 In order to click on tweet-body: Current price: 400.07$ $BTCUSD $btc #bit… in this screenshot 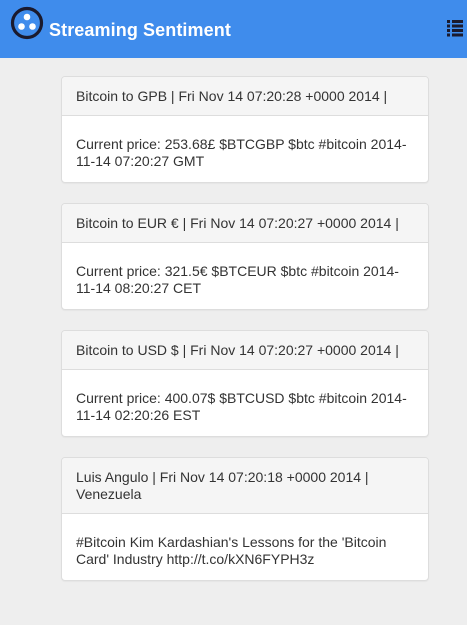, I will do `click(241, 406)`.